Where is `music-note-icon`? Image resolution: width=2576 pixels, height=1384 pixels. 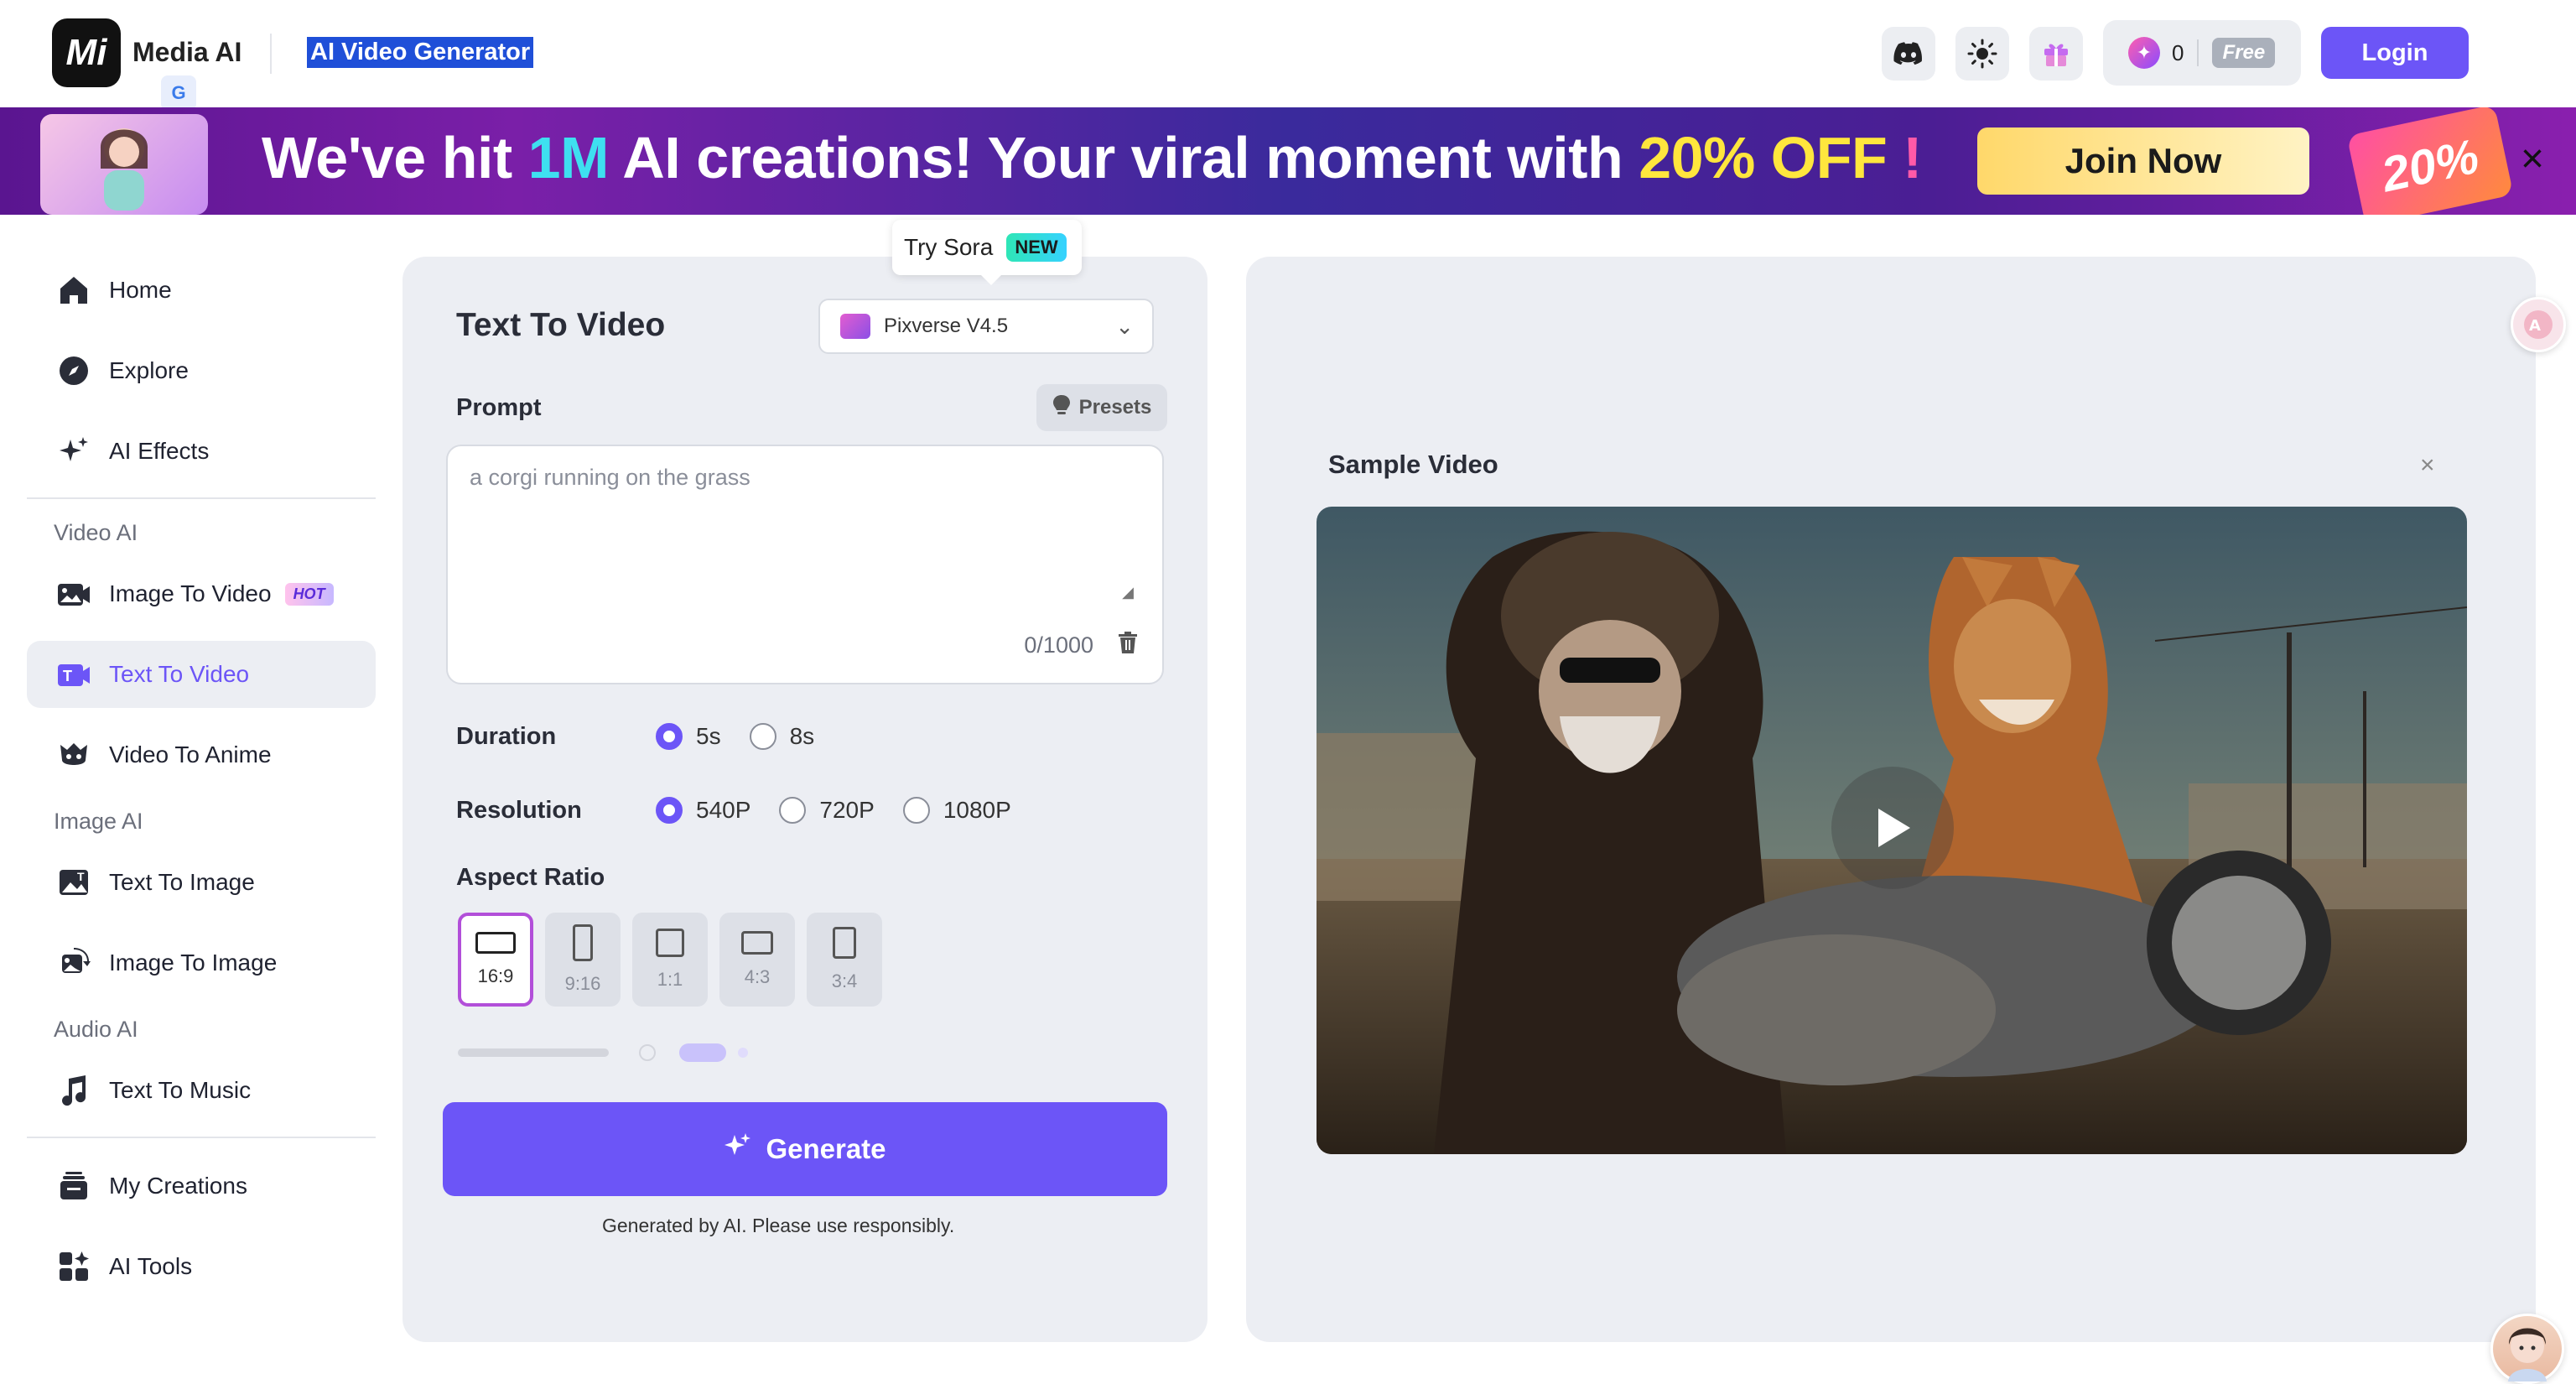
music-note-icon is located at coordinates (73, 1090).